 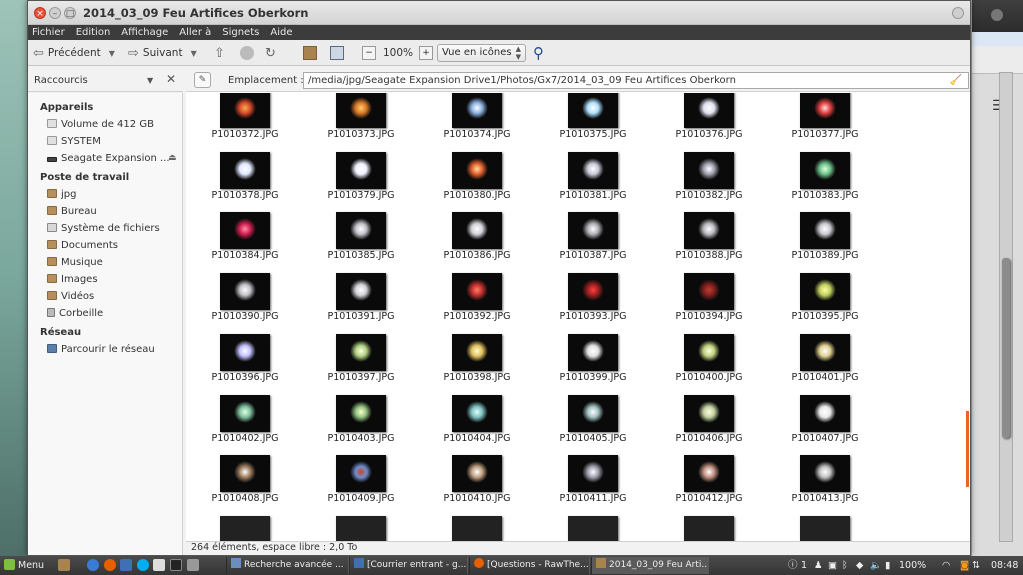 I want to click on calculator-icon, so click(x=193, y=565).